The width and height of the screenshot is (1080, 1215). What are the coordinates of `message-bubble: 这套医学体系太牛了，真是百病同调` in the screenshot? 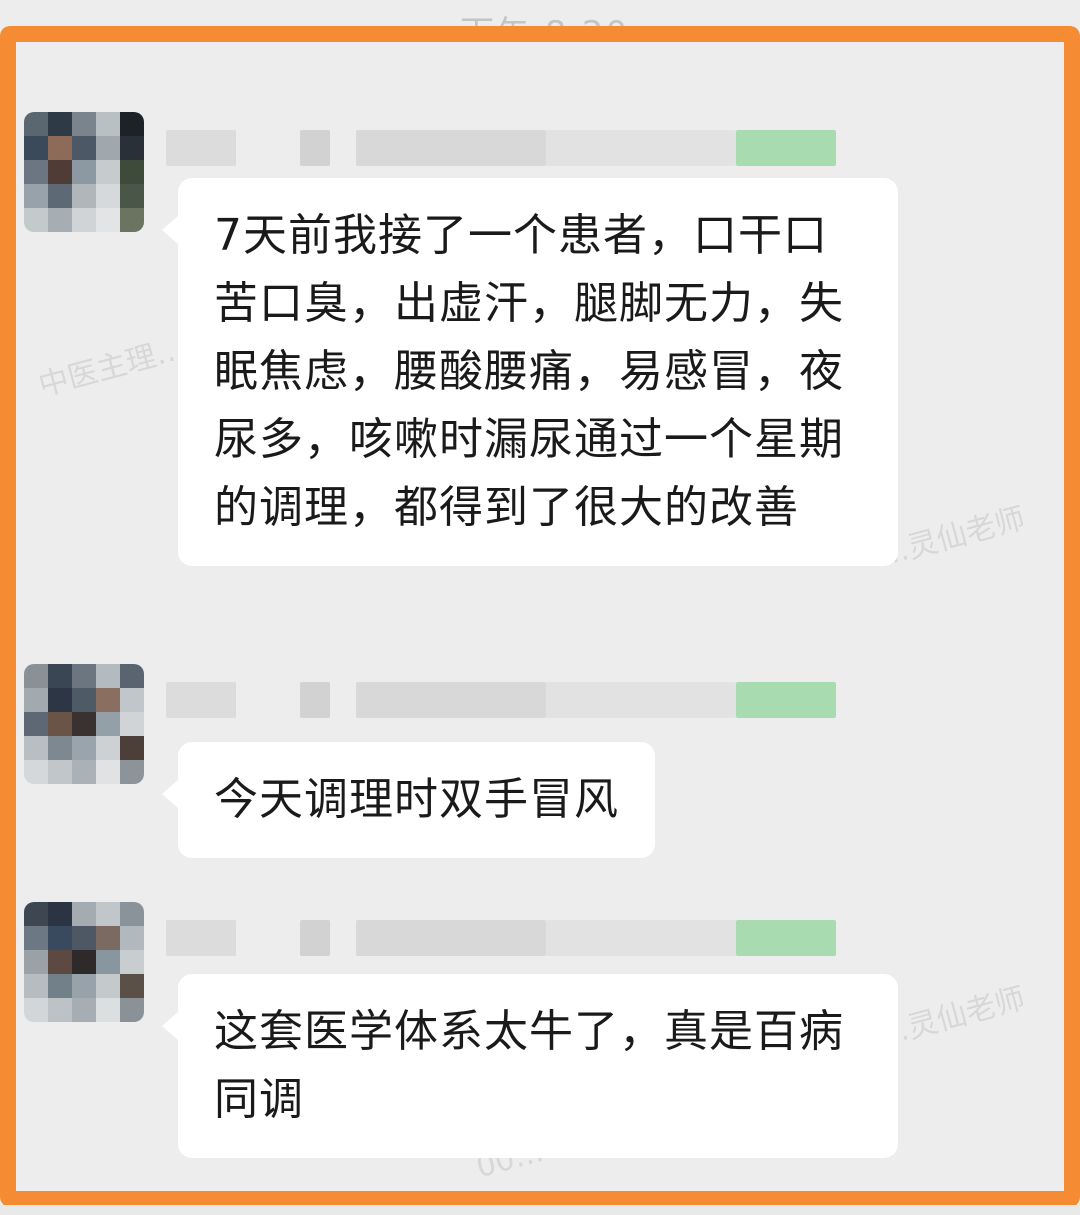 It's located at (530, 1066).